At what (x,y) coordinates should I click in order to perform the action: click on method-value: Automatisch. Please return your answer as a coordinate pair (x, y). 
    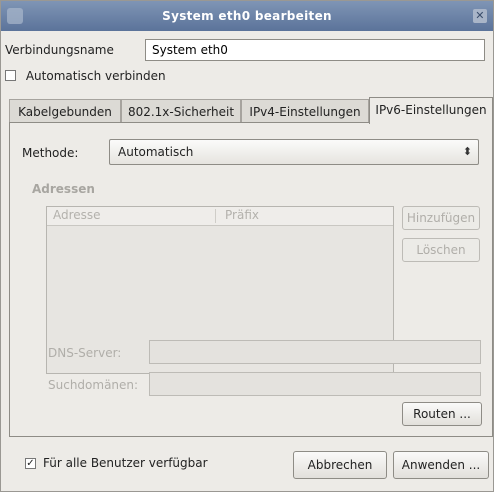
    Looking at the image, I should click on (156, 152).